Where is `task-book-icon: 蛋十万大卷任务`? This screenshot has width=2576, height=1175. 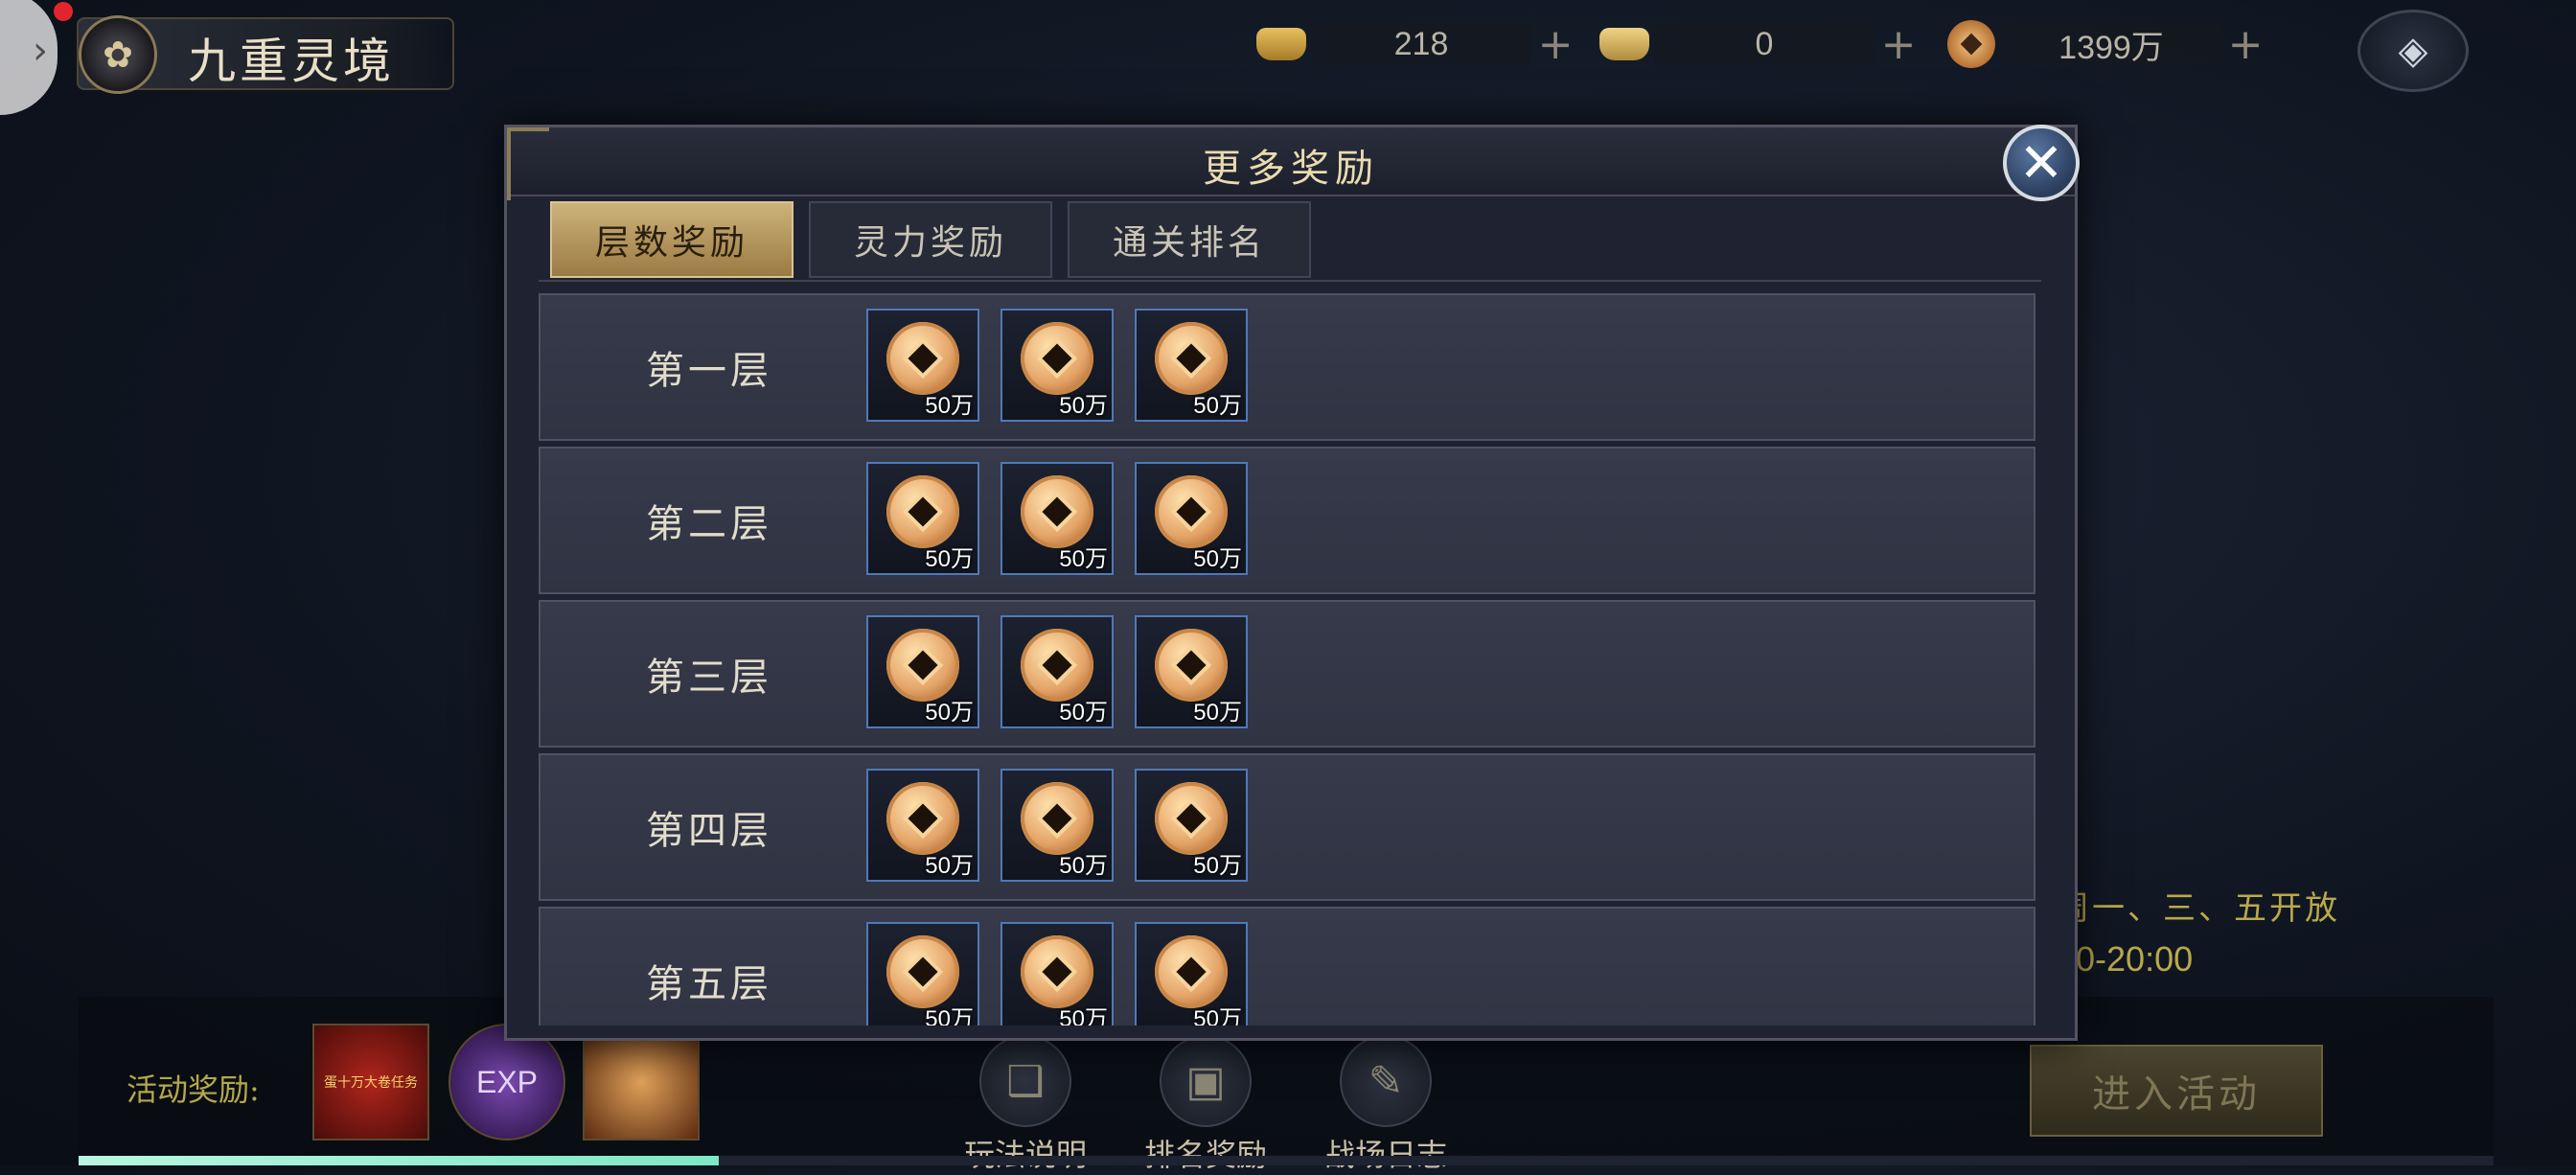
task-book-icon: 蛋十万大卷任务 is located at coordinates (370, 1082).